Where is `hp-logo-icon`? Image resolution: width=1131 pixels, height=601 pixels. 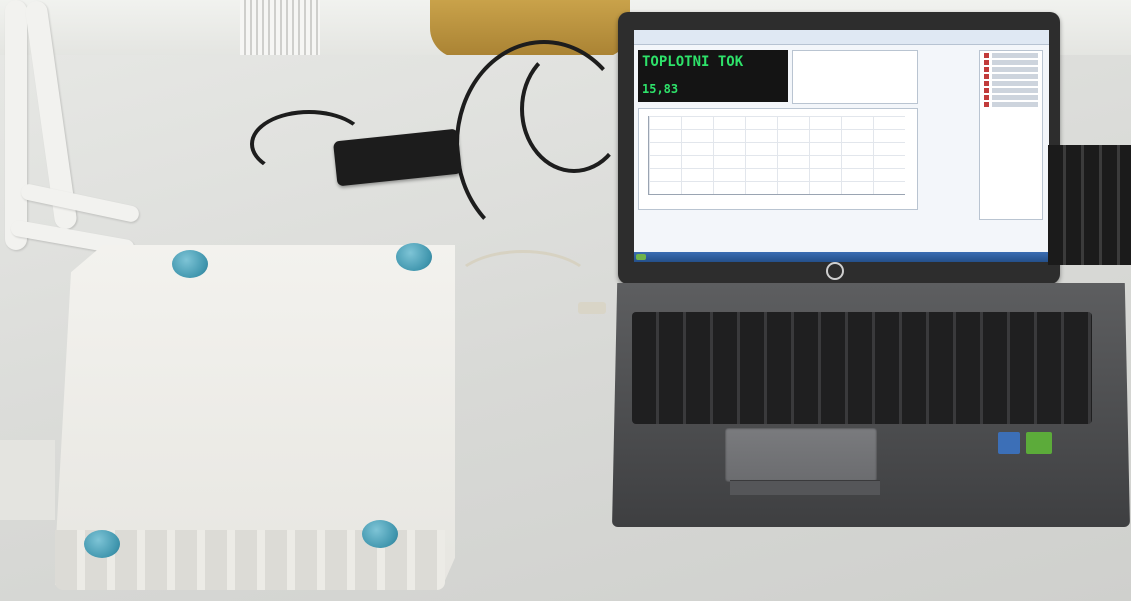
hp-logo-icon is located at coordinates (835, 271).